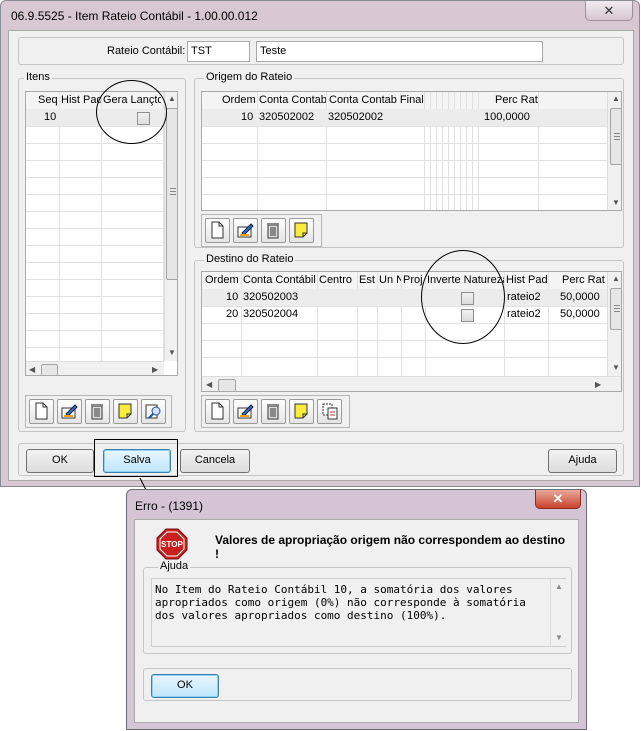  I want to click on stop-icon-text: STOP, so click(172, 544).